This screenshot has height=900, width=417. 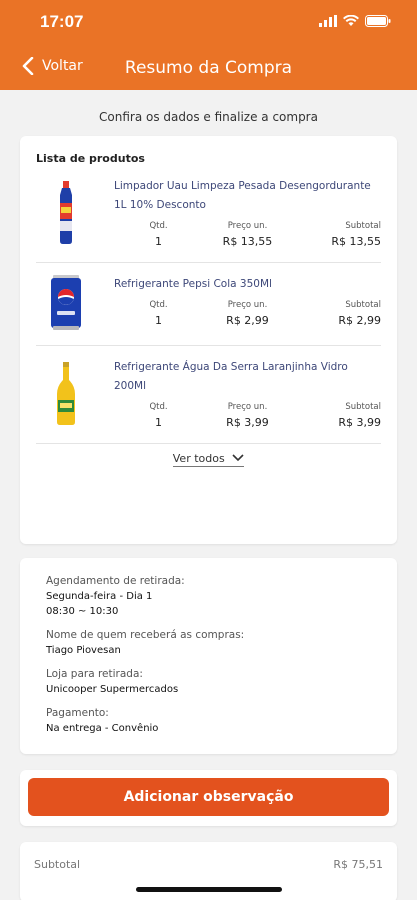 I want to click on price-cell: Preço un. R$ 3,99, so click(x=247, y=415).